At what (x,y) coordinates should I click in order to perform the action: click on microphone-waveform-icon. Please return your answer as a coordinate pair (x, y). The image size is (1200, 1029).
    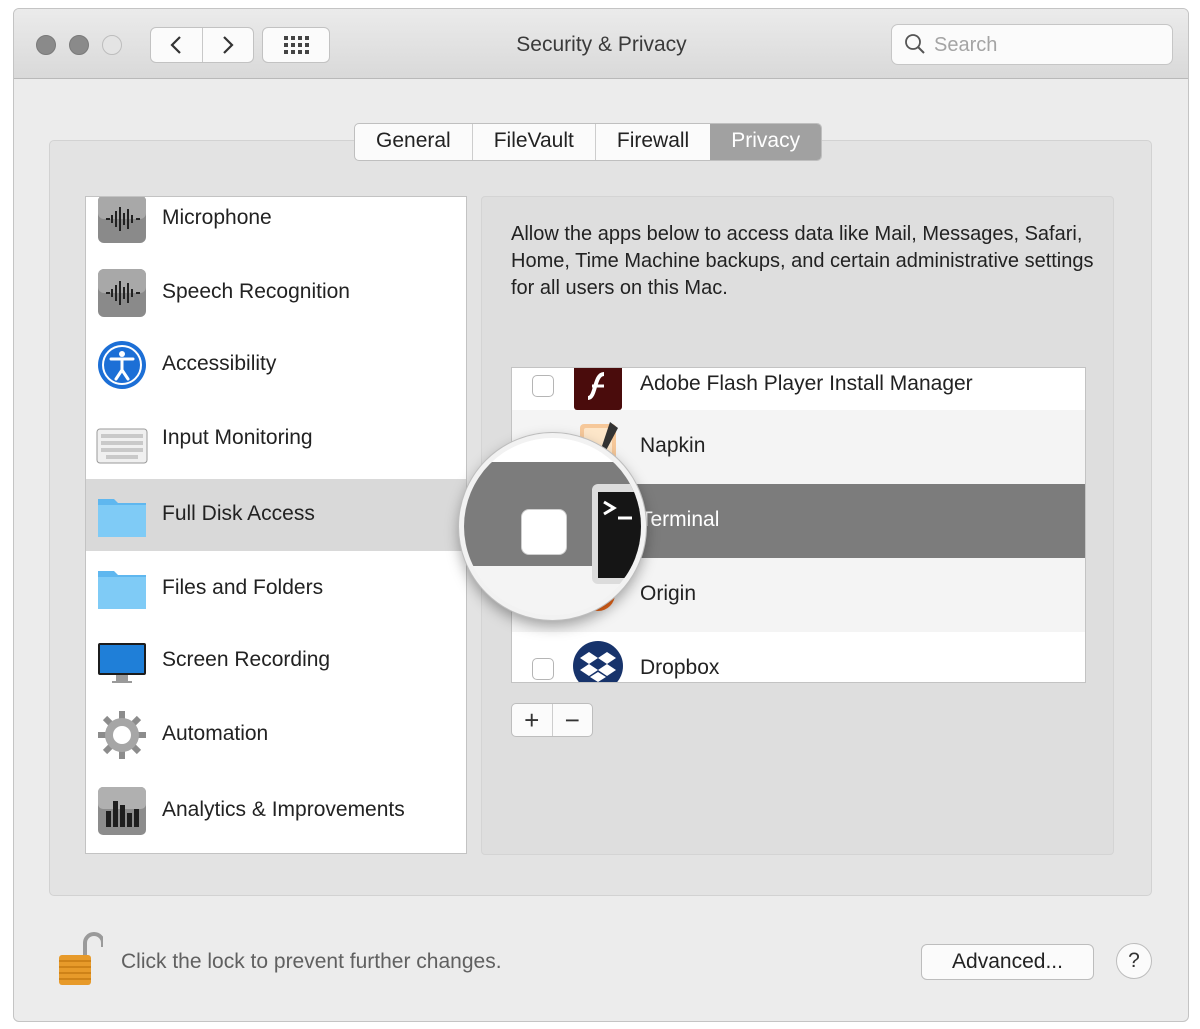
    Looking at the image, I should click on (122, 220).